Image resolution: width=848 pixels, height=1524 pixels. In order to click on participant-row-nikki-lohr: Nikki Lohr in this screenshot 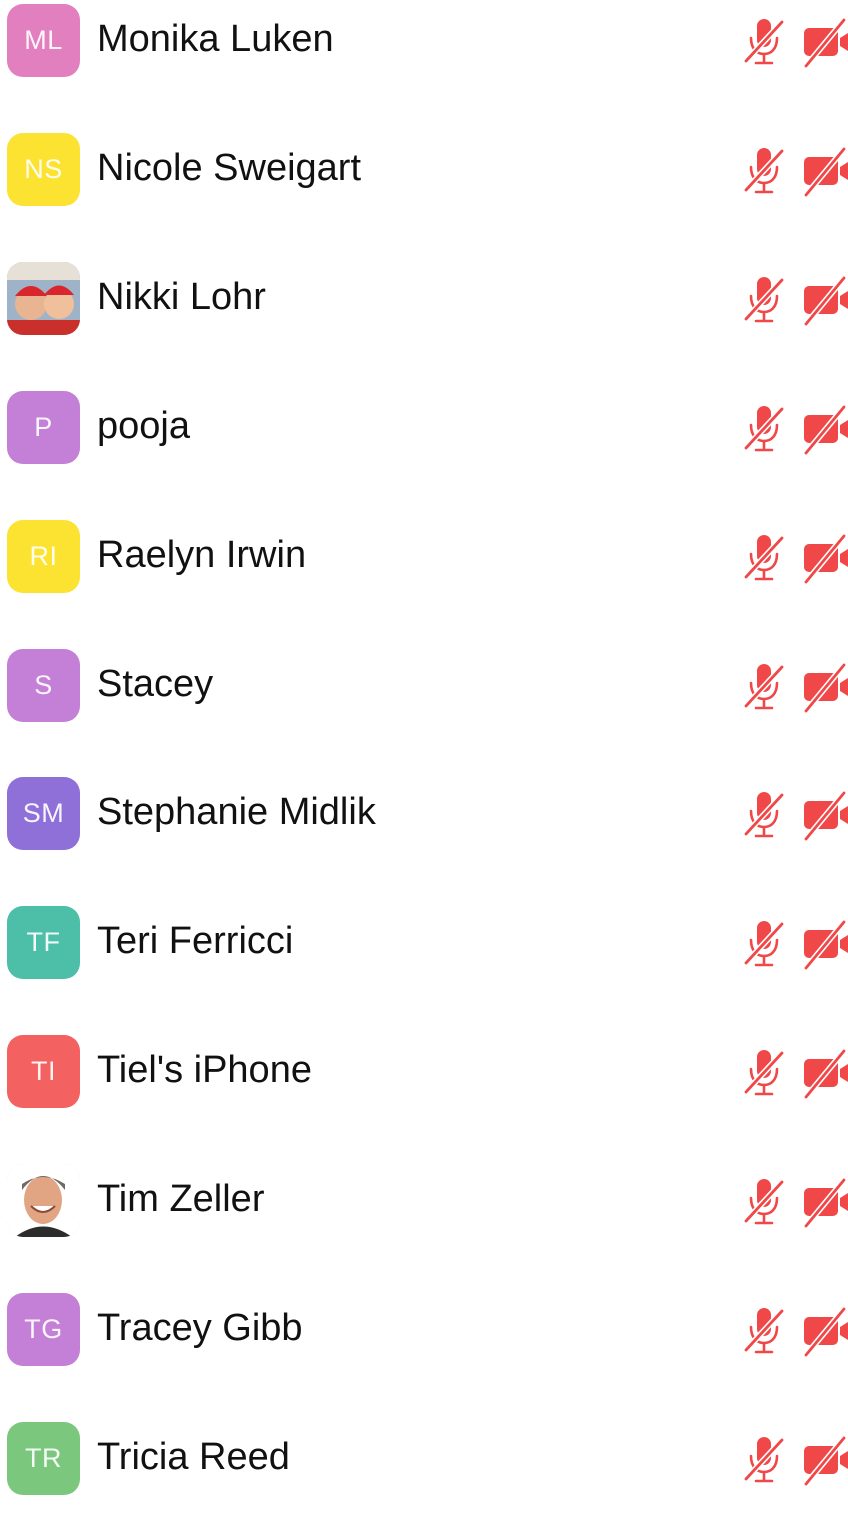, I will do `click(424, 300)`.